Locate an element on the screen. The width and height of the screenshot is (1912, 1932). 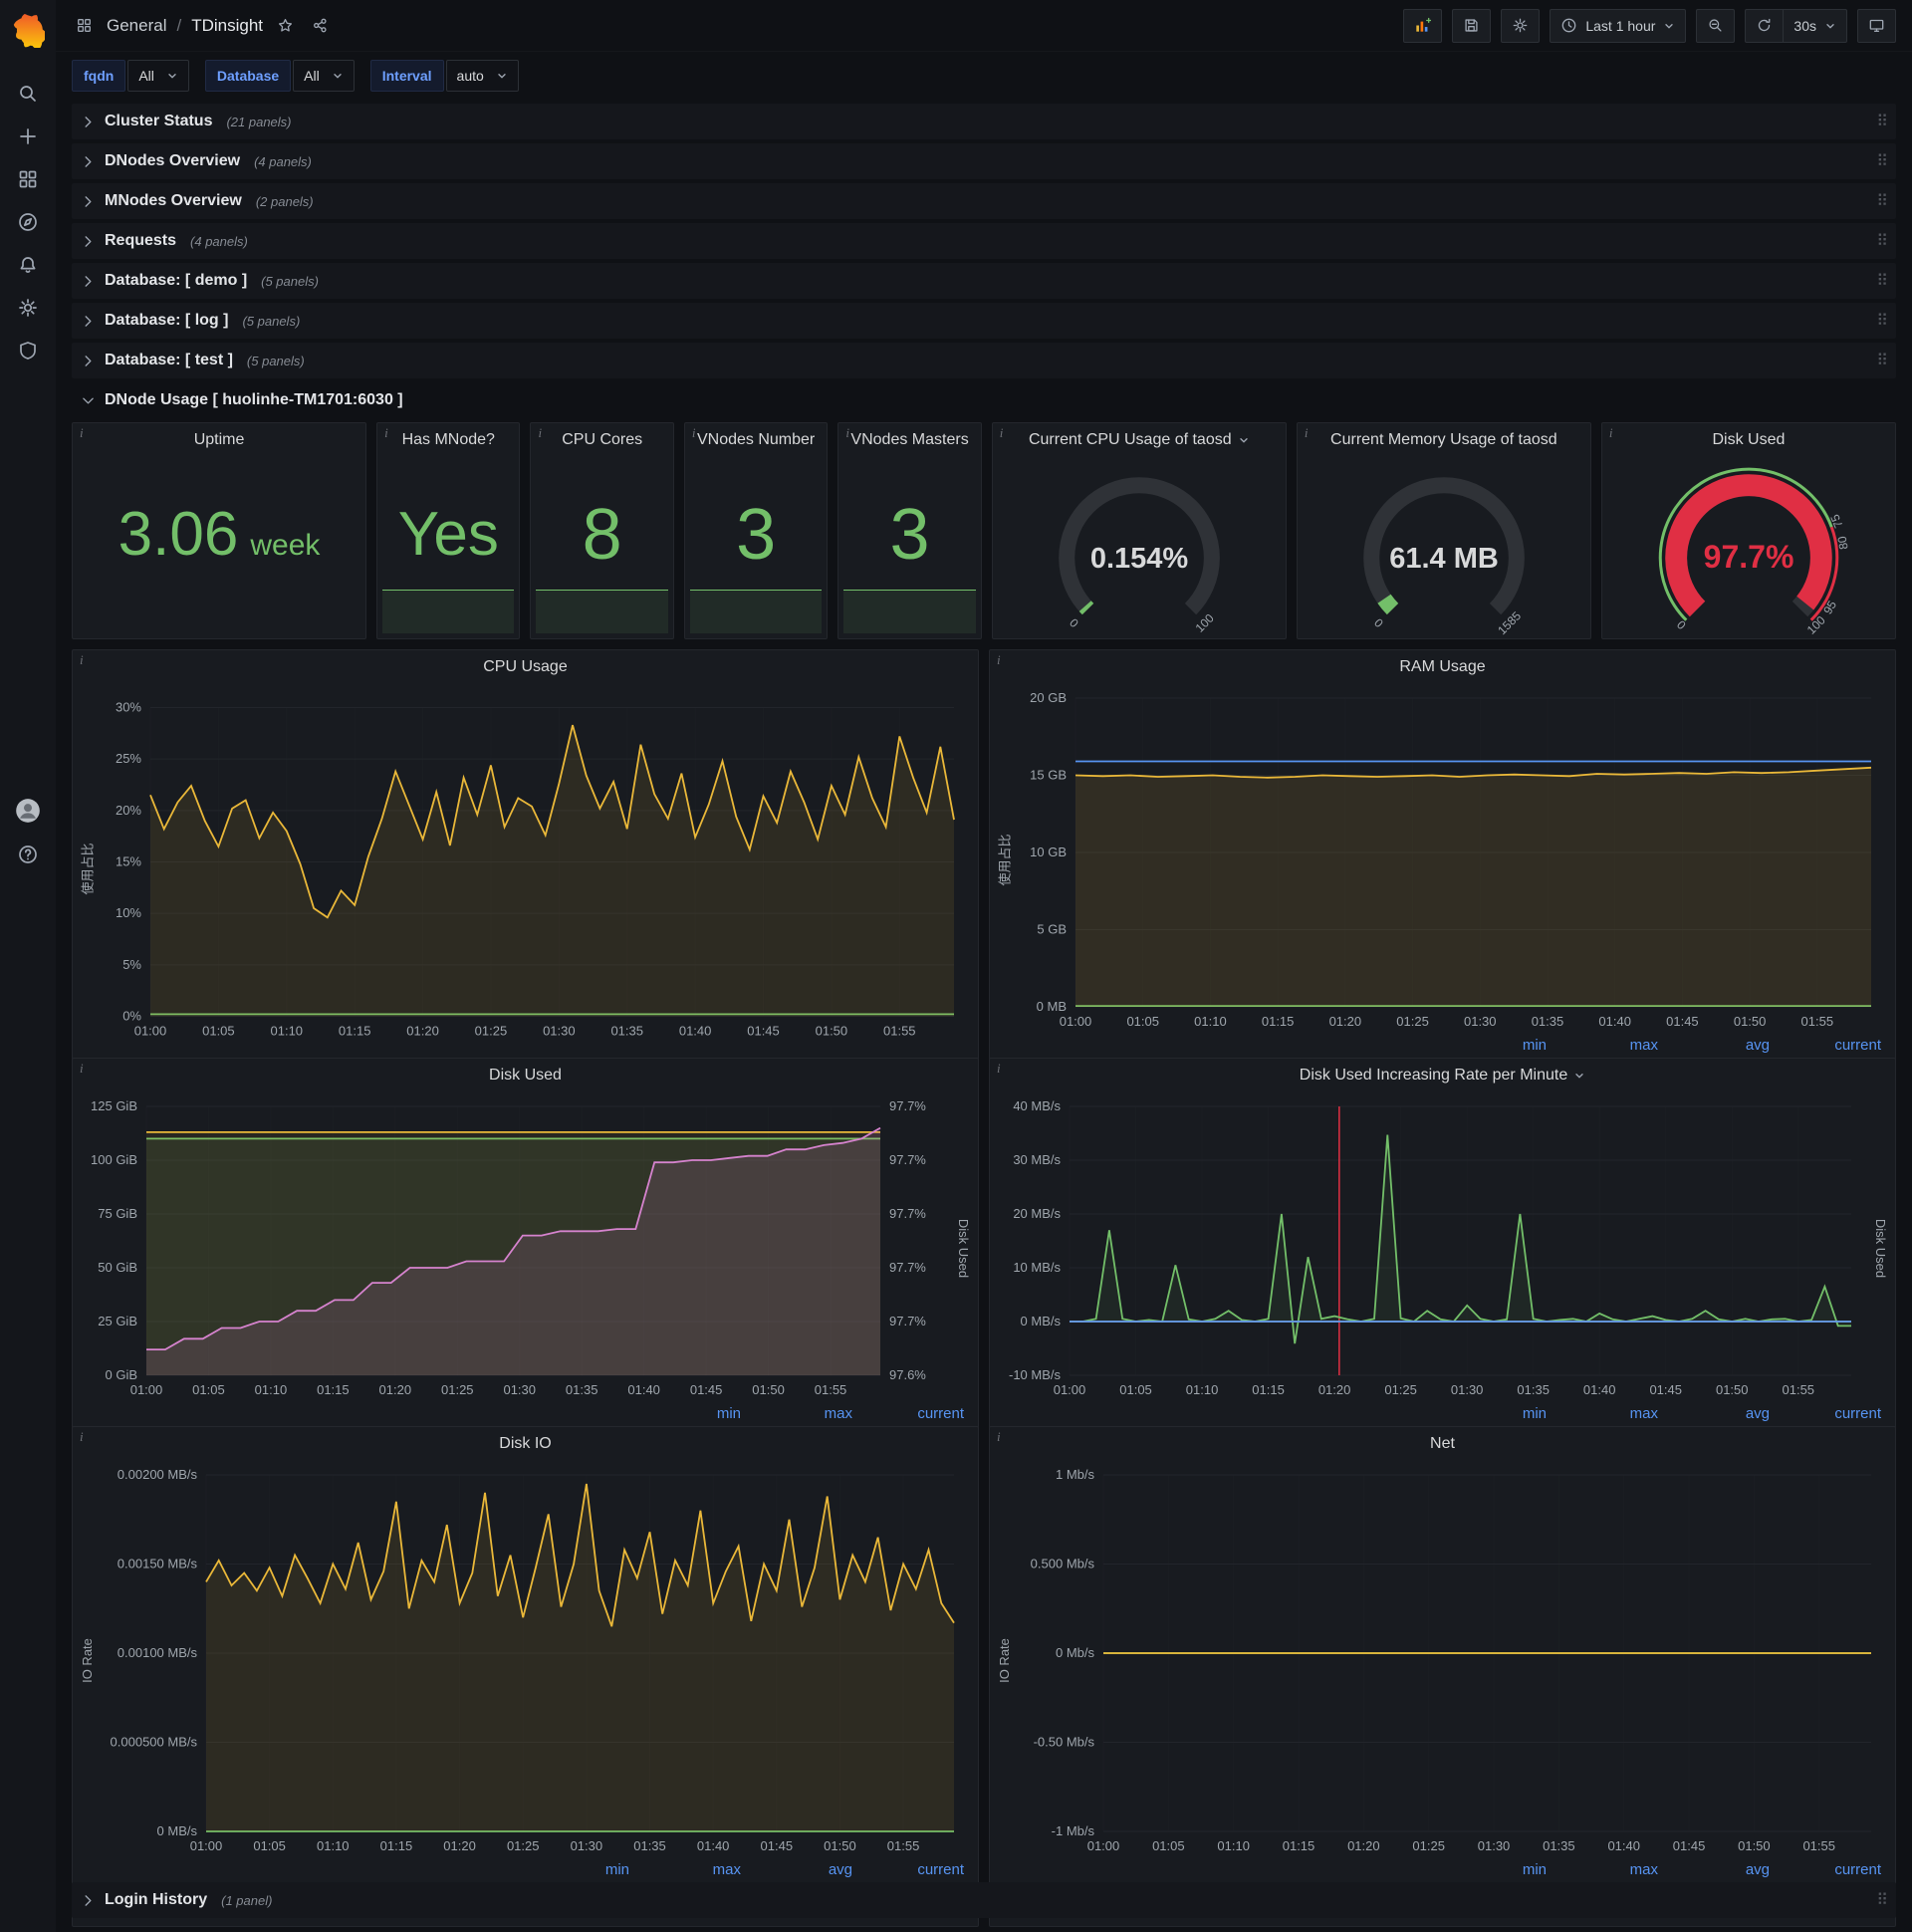
panel-title: Disk Used Increasing Rate per Minute is located at coordinates (1442, 1076).